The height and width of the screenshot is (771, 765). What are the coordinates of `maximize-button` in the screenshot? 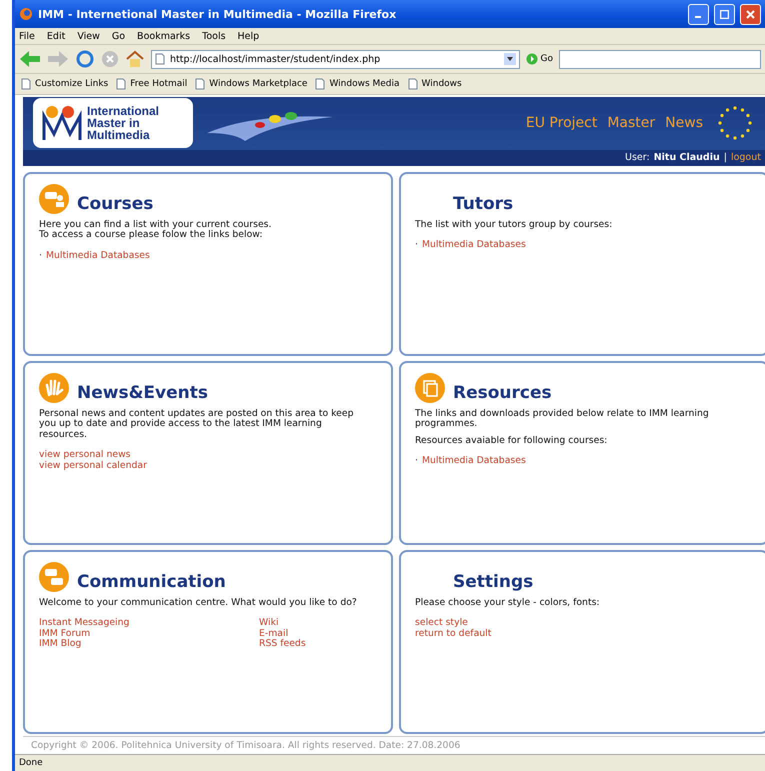 It's located at (724, 14).